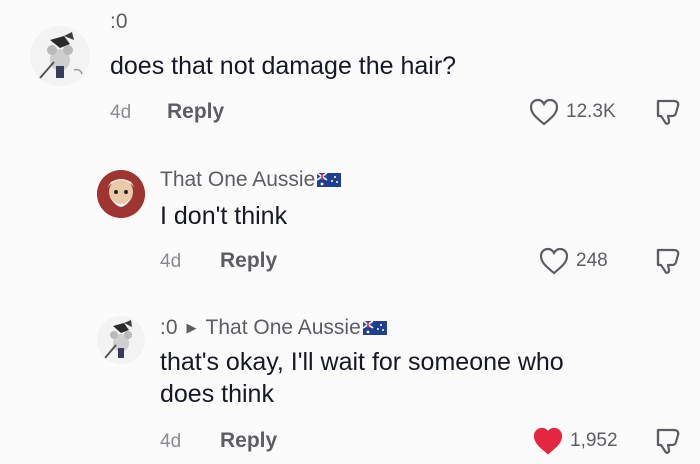 Image resolution: width=700 pixels, height=464 pixels. I want to click on like-button: 1,952, so click(575, 441).